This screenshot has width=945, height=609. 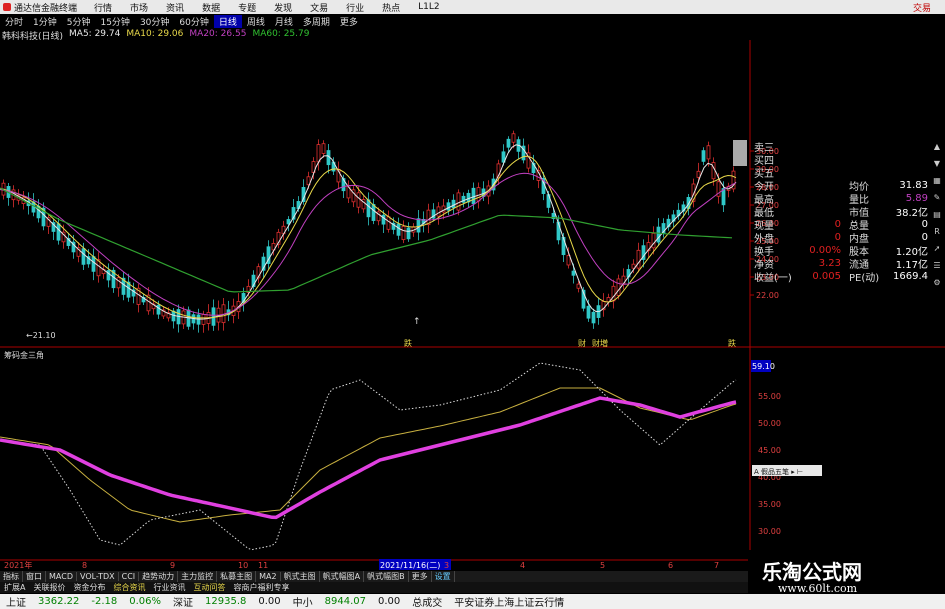 I want to click on index-sz-name: 深证, so click(x=183, y=601).